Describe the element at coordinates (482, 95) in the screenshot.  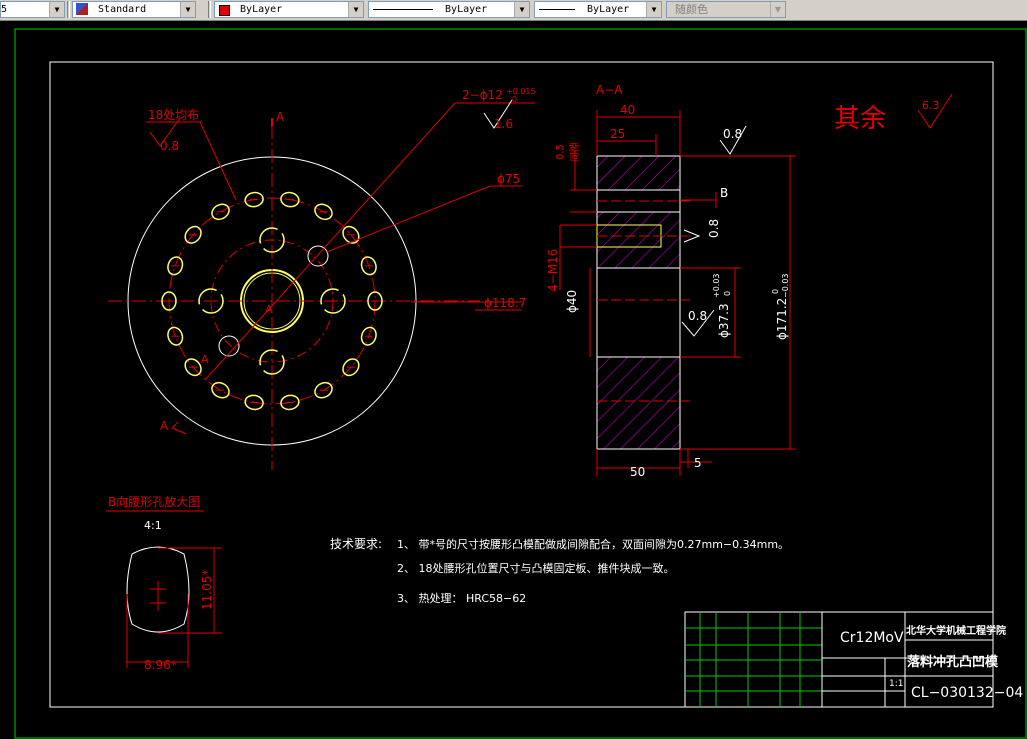
I see `label-2-phi12: 2−ϕ12` at that location.